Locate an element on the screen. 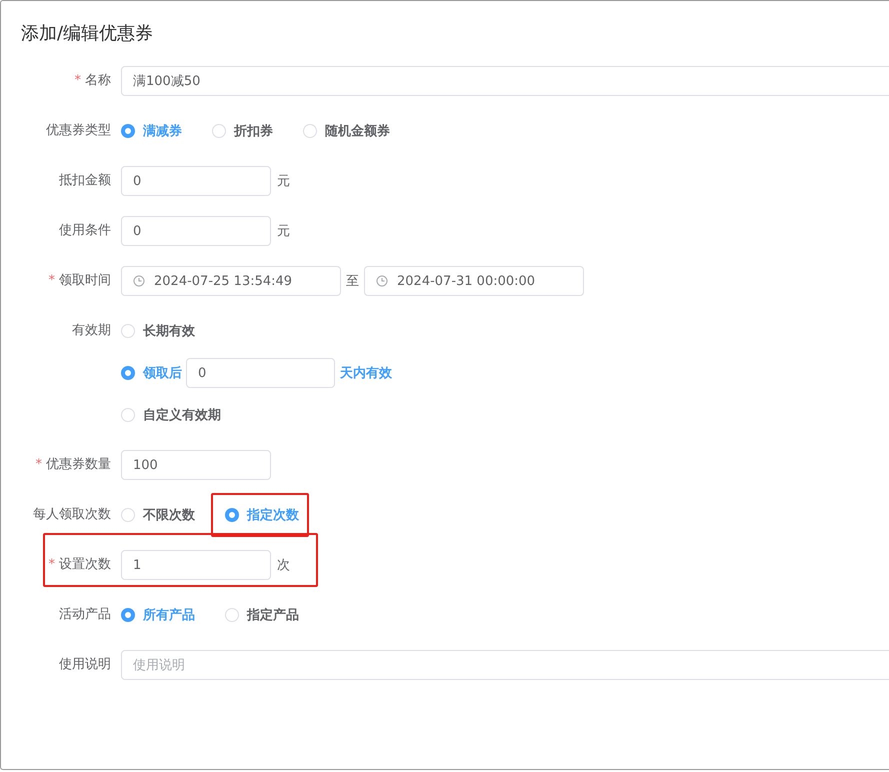 The height and width of the screenshot is (772, 889). input-field: 100 is located at coordinates (196, 465).